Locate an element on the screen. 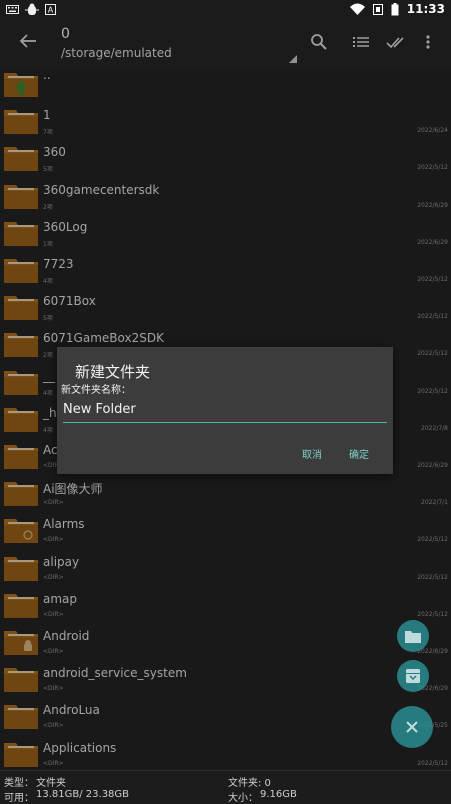 Image resolution: width=451 pixels, height=804 pixels. bug-icon is located at coordinates (32, 9).